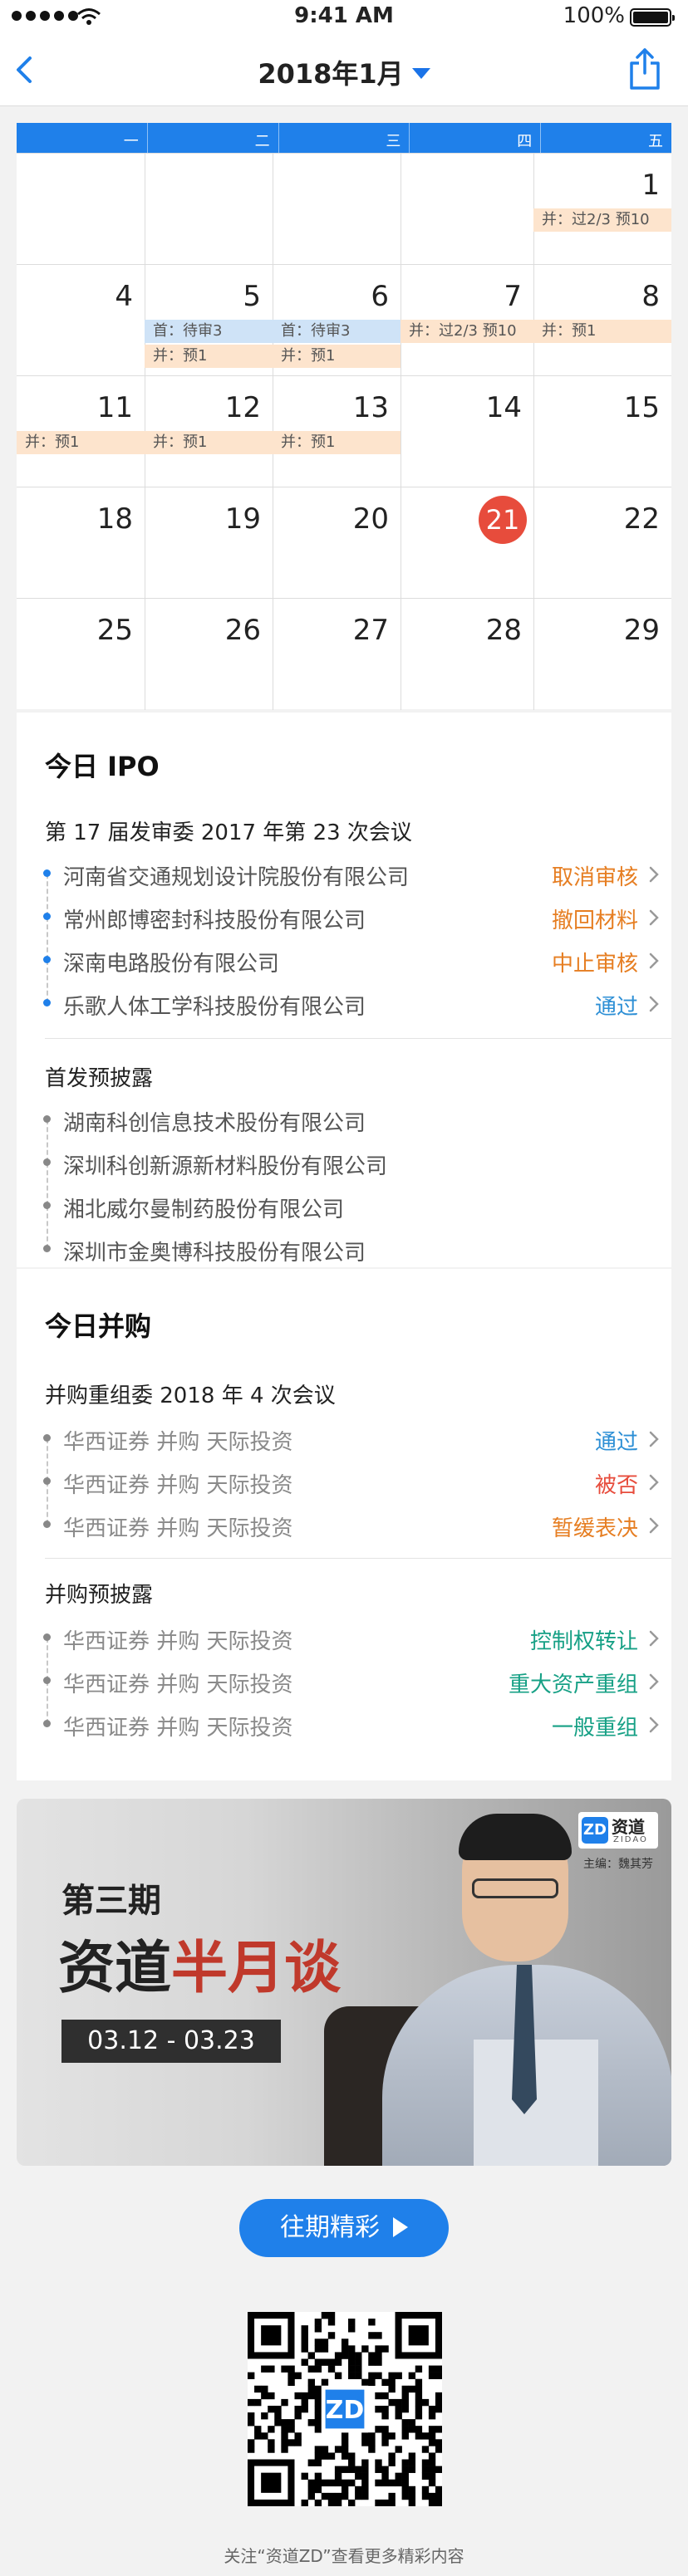 Image resolution: width=688 pixels, height=2576 pixels. Describe the element at coordinates (353, 1649) in the screenshot. I see `ma-disclosure-item: 华西证券 并购 天际投资 控制权转让` at that location.